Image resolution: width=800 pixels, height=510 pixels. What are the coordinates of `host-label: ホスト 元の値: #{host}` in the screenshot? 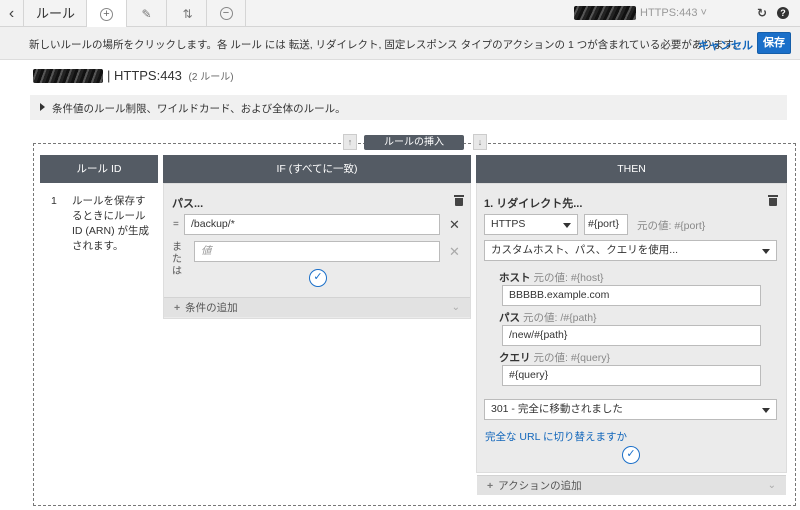 It's located at (551, 277).